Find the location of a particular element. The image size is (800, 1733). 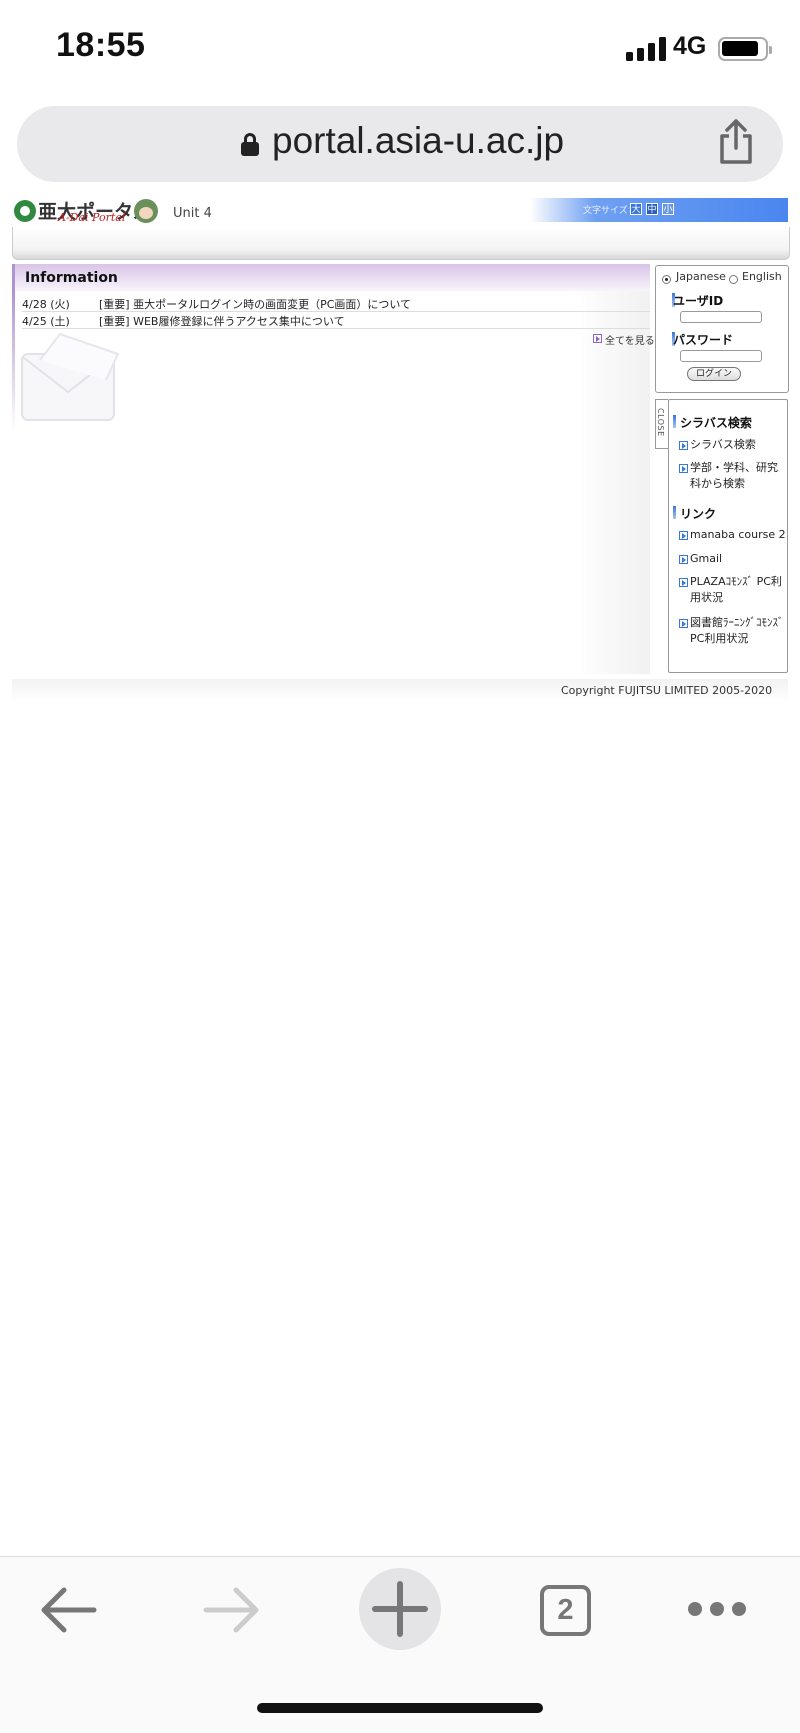

syllabus-title: シラバス検索 is located at coordinates (716, 423).